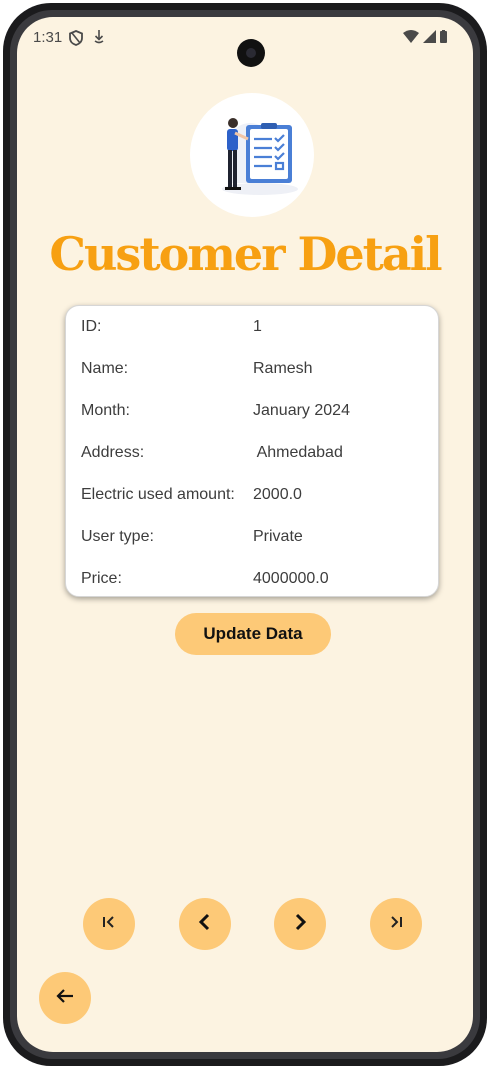 The width and height of the screenshot is (490, 1069). I want to click on detail-label: User type:, so click(117, 536).